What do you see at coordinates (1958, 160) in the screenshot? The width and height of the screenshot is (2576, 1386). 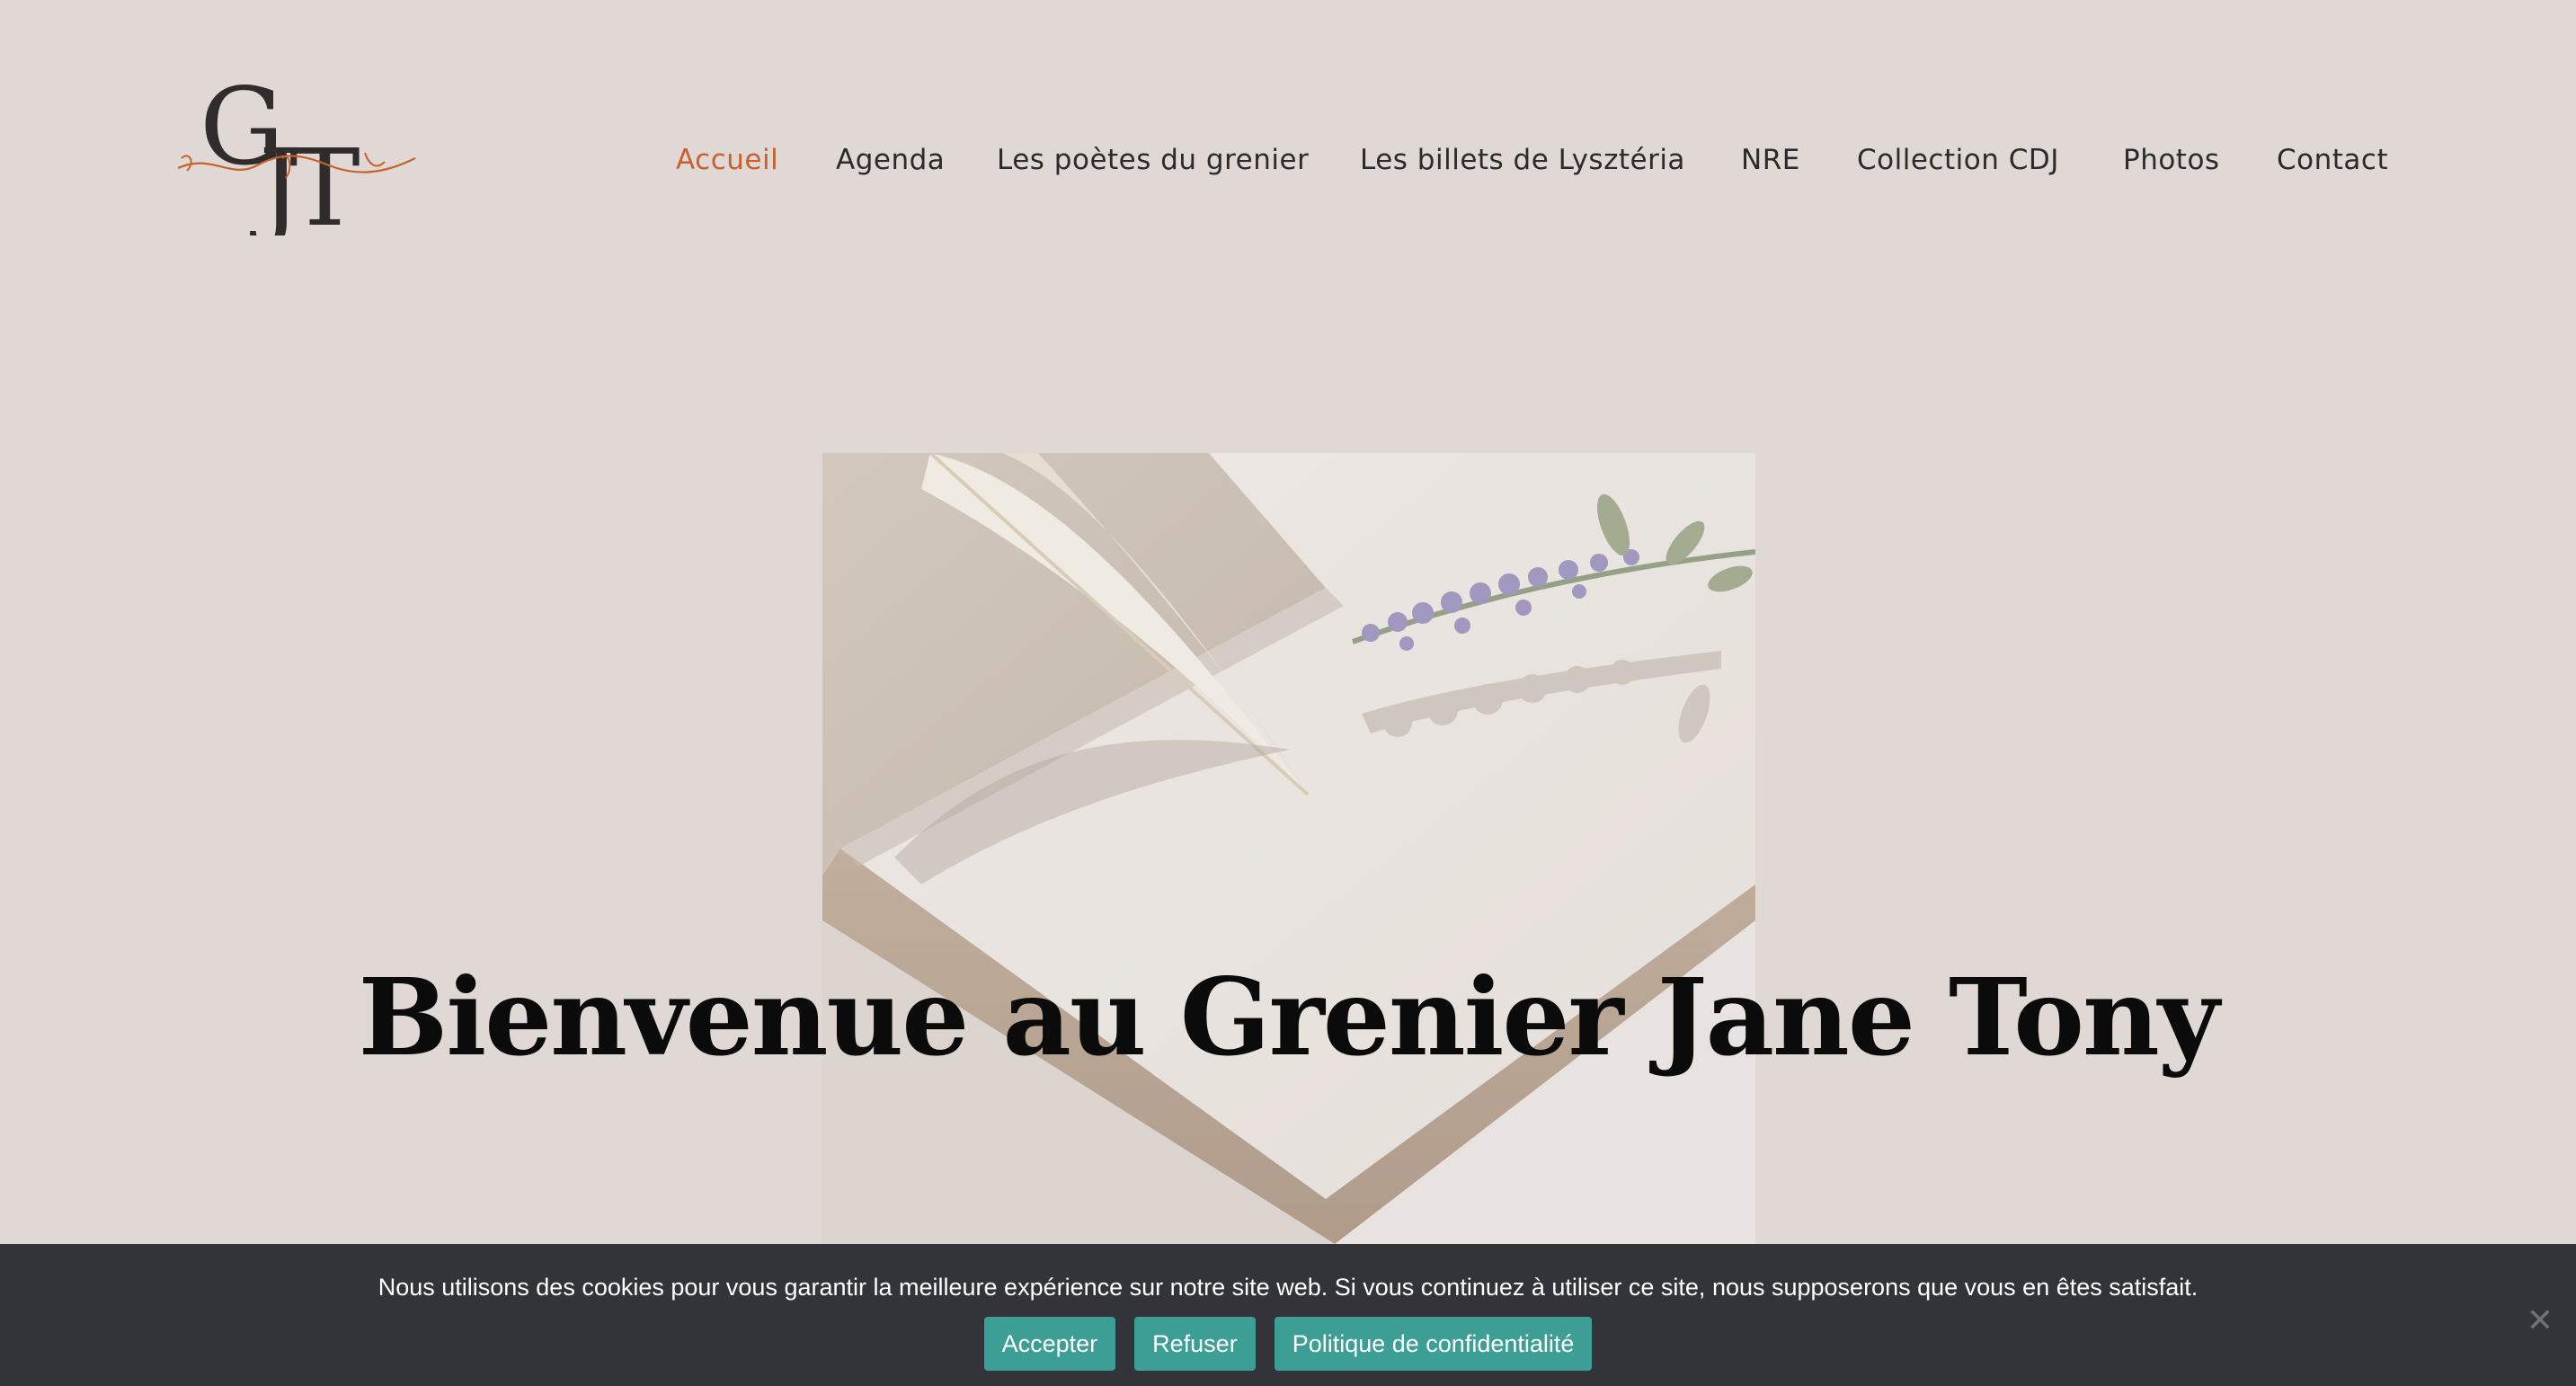 I see `nav-item-collection-cdj: Collection CDJ` at bounding box center [1958, 160].